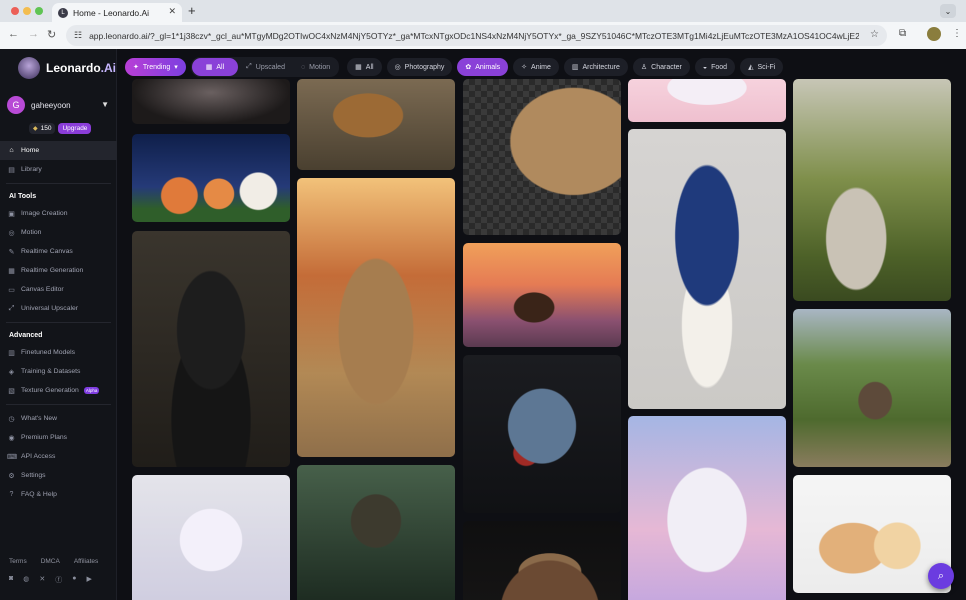 Image resolution: width=966 pixels, height=600 pixels. I want to click on affiliates-link: Affiliates, so click(86, 561).